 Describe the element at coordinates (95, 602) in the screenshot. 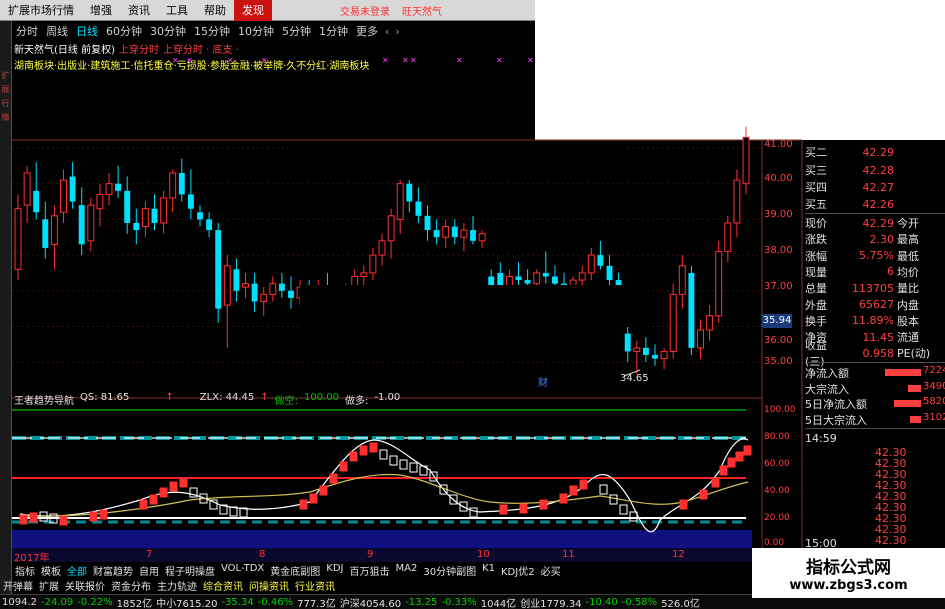

I see `index-status-item: -0.22%` at that location.